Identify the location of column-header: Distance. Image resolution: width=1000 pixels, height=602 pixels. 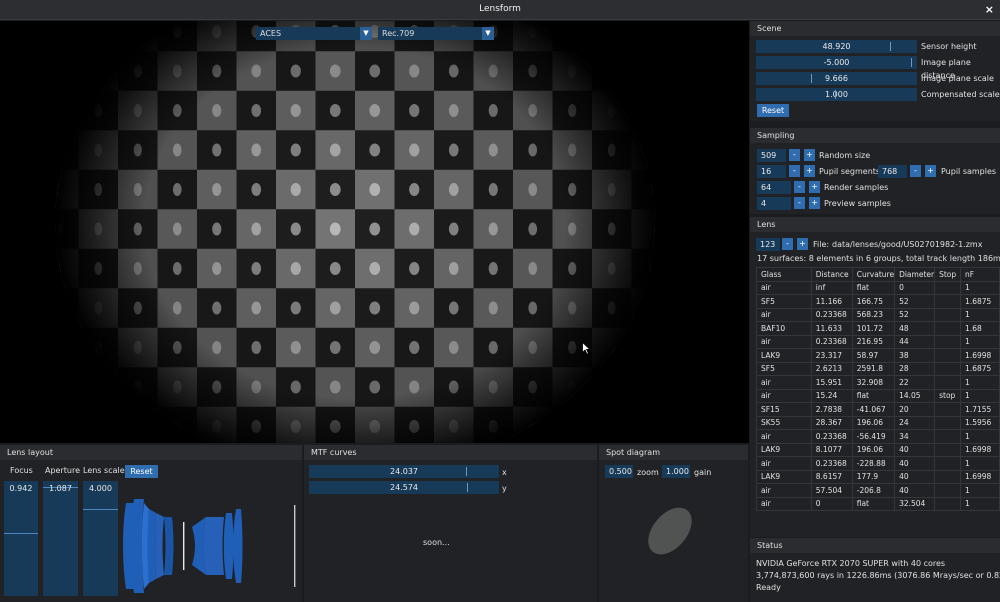
(831, 274).